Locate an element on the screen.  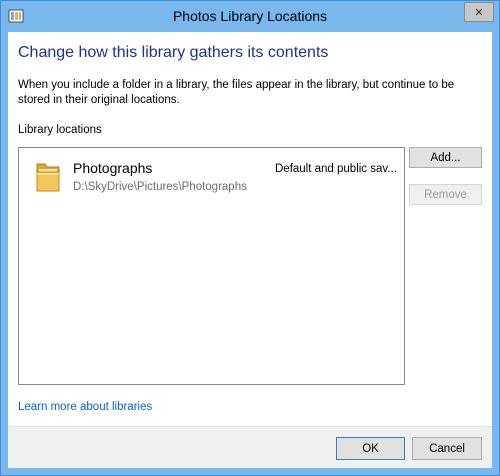
cancel-button: Cancel is located at coordinates (447, 448).